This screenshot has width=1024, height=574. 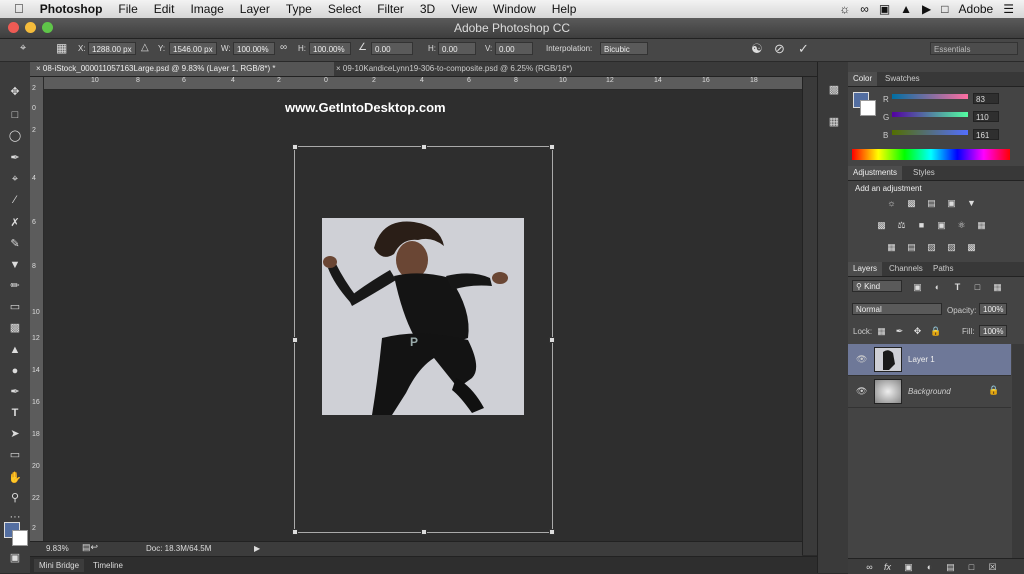 What do you see at coordinates (929, 567) in the screenshot?
I see `new-adjustment-icon: ◐` at bounding box center [929, 567].